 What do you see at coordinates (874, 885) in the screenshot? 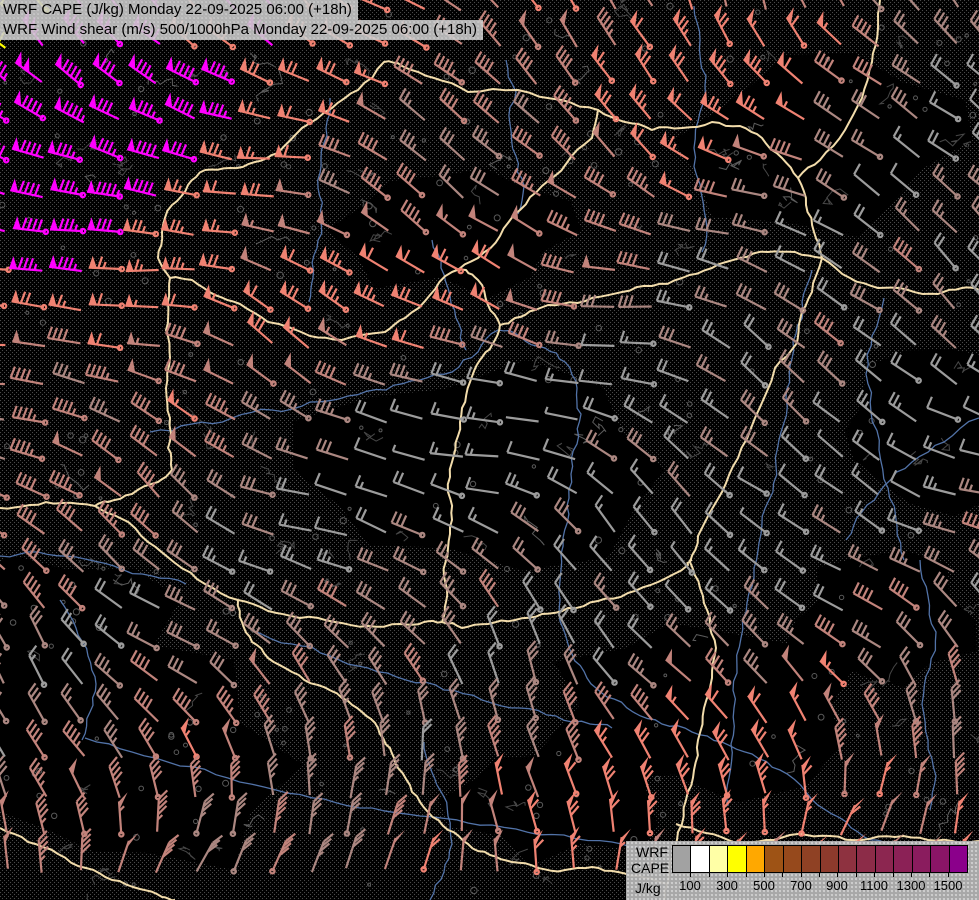
I see `legend-tick-label: 1100` at bounding box center [874, 885].